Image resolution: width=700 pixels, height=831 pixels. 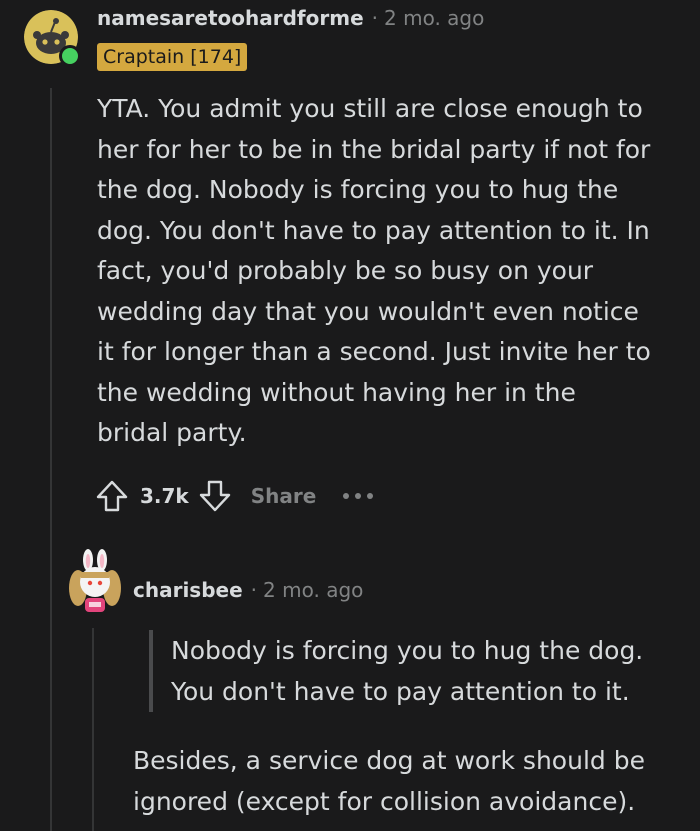 I want to click on more-options-icon, so click(x=358, y=496).